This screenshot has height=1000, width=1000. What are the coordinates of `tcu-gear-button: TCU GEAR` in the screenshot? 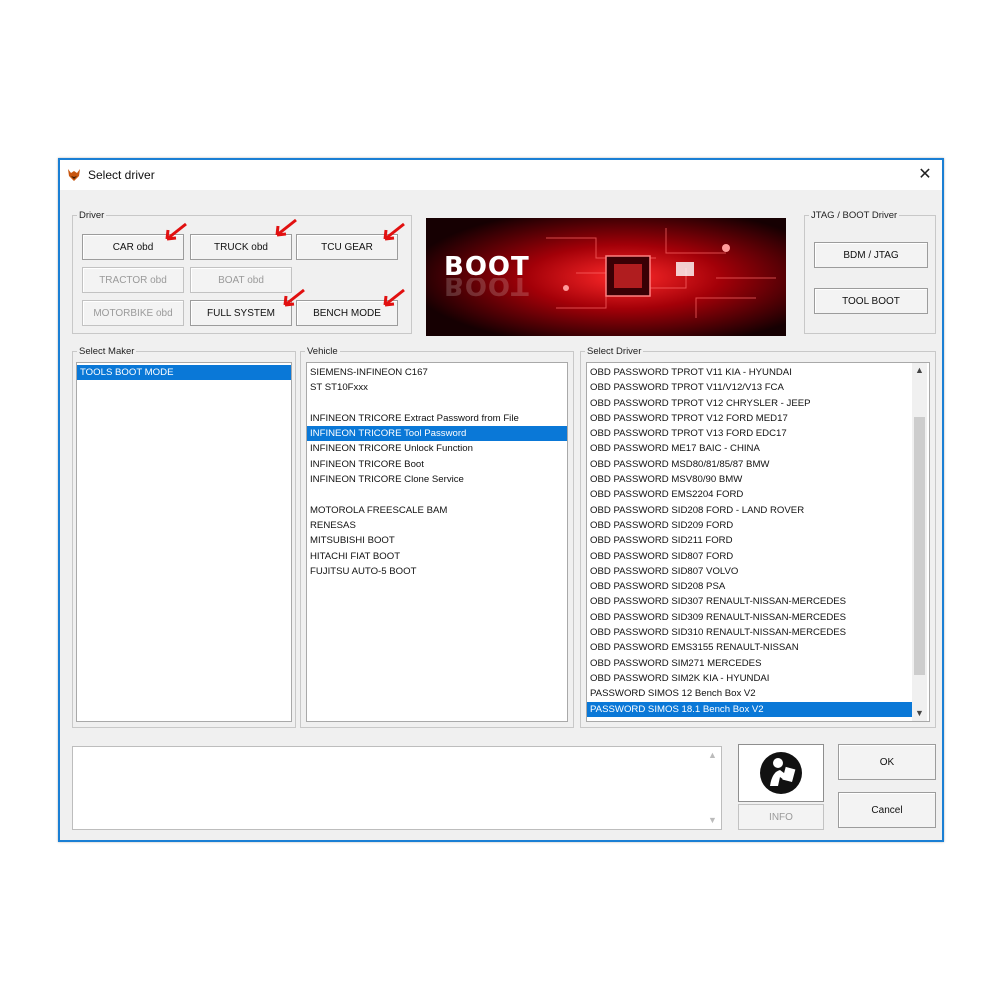 It's located at (347, 247).